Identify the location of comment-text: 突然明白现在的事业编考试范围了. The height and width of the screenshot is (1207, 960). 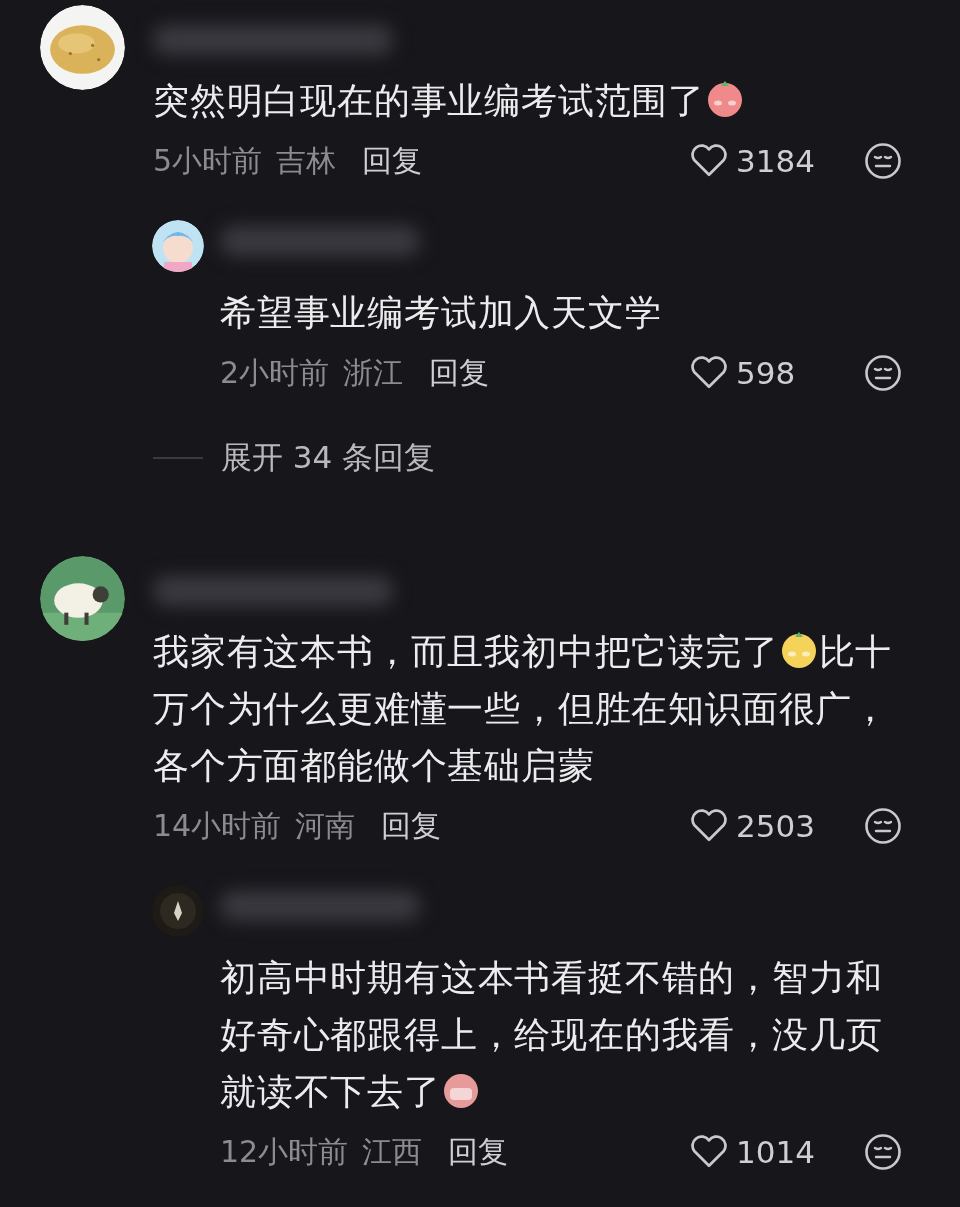
(429, 100).